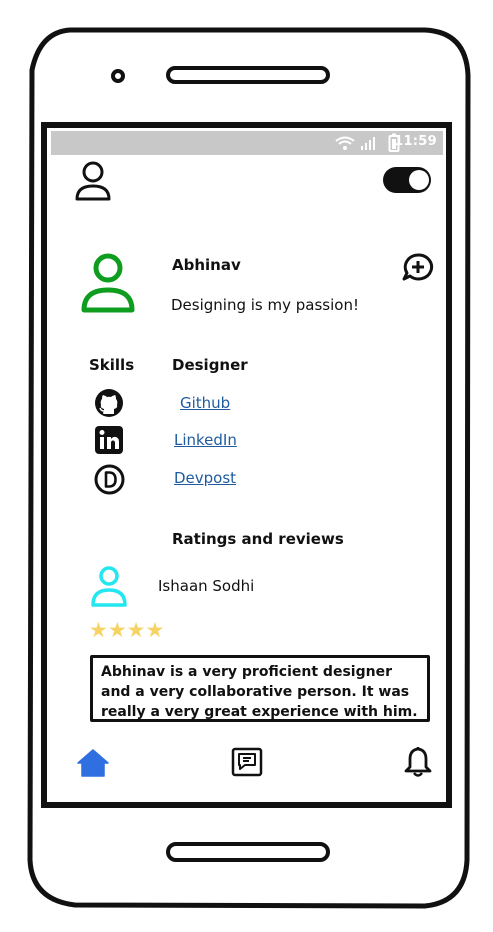  Describe the element at coordinates (109, 403) in the screenshot. I see `github-icon` at that location.